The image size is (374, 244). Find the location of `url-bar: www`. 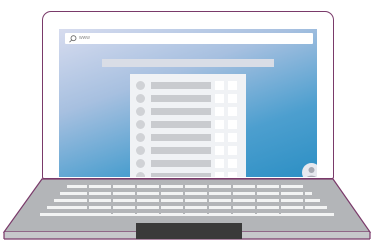

url-bar: www is located at coordinates (189, 38).